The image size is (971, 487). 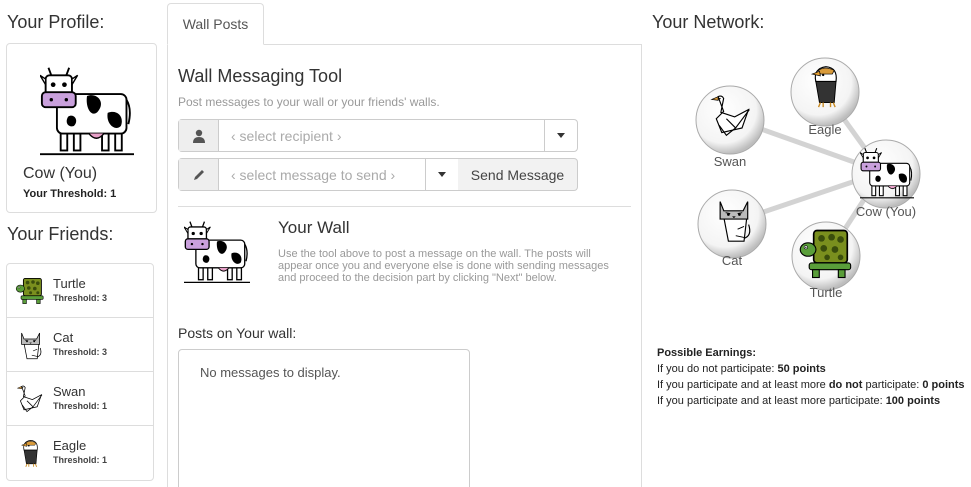 What do you see at coordinates (808, 178) in the screenshot?
I see `network-graph: Eagle Swan Cow (You) Cat Turtle` at bounding box center [808, 178].